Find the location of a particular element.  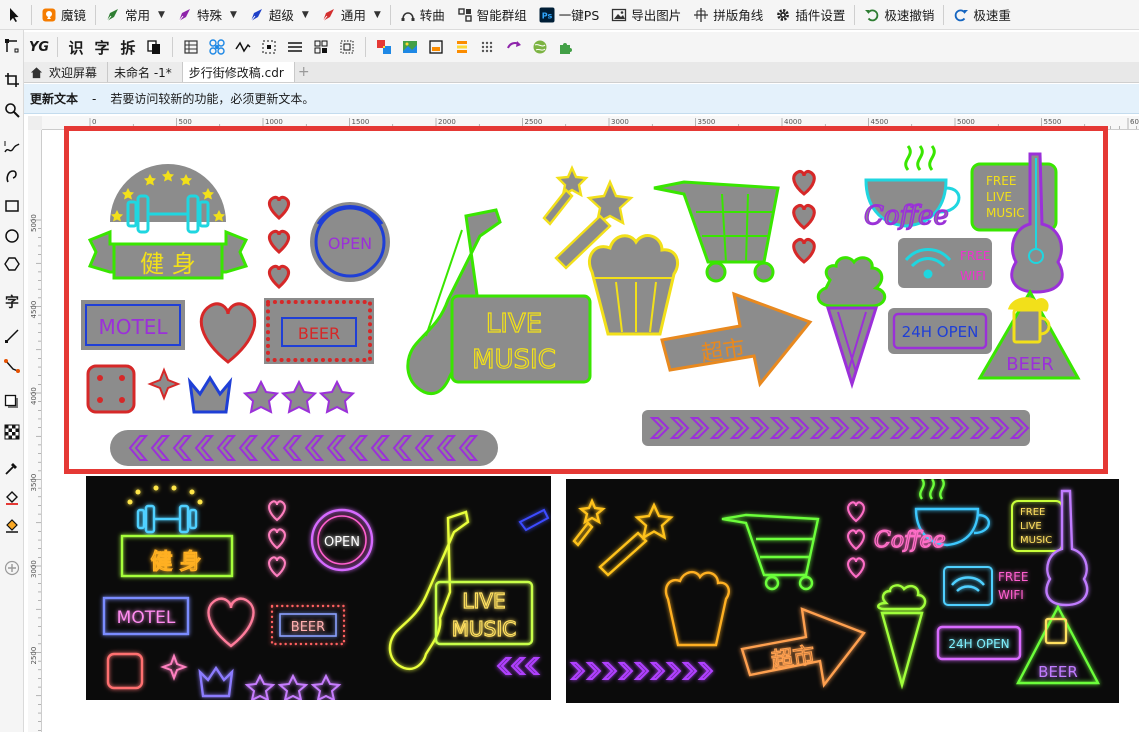

polygon-tool is located at coordinates (12, 264).